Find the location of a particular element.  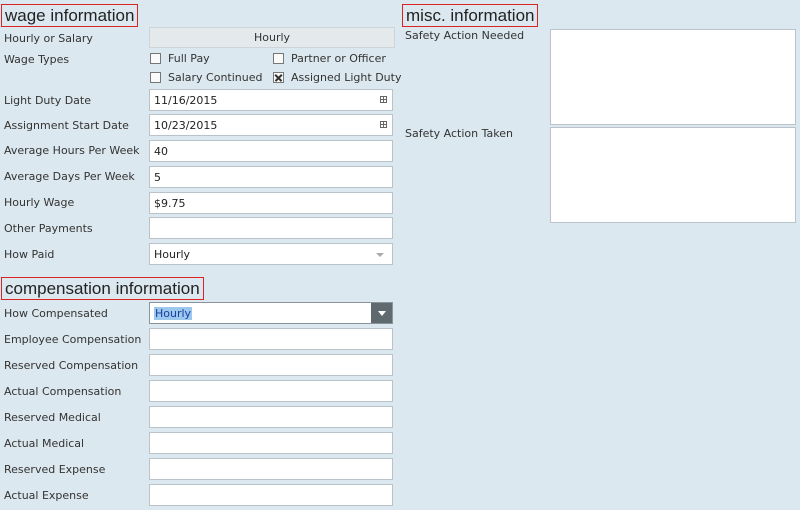

average-days-value: 5 is located at coordinates (157, 177).